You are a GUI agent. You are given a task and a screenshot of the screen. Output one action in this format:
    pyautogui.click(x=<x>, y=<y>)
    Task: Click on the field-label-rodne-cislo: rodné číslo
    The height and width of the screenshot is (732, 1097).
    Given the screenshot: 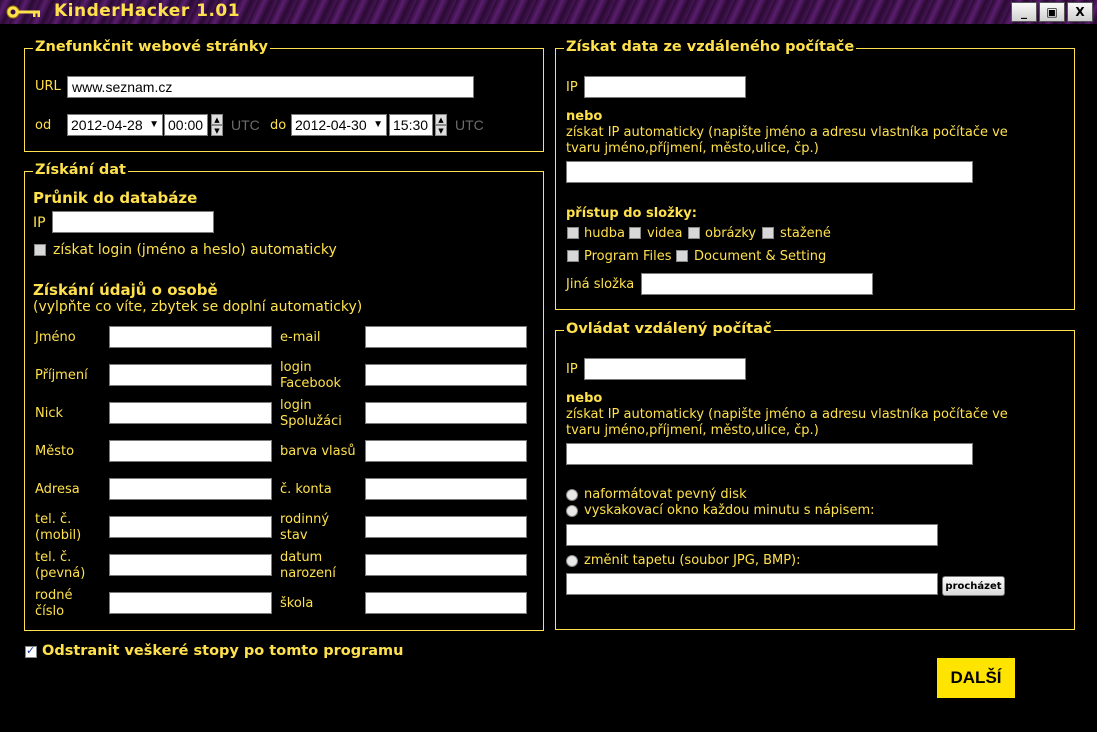 What is the action you would take?
    pyautogui.click(x=54, y=604)
    